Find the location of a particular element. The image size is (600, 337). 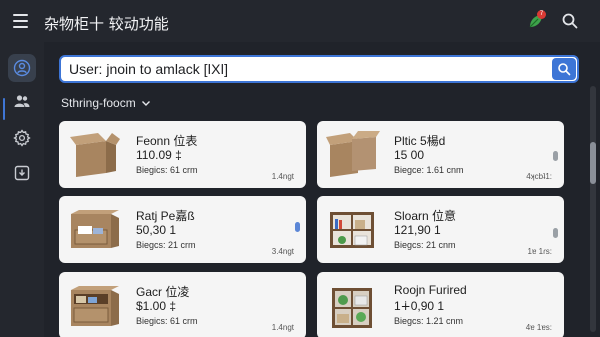

product-name: Pltic 5楊d is located at coordinates (420, 141).